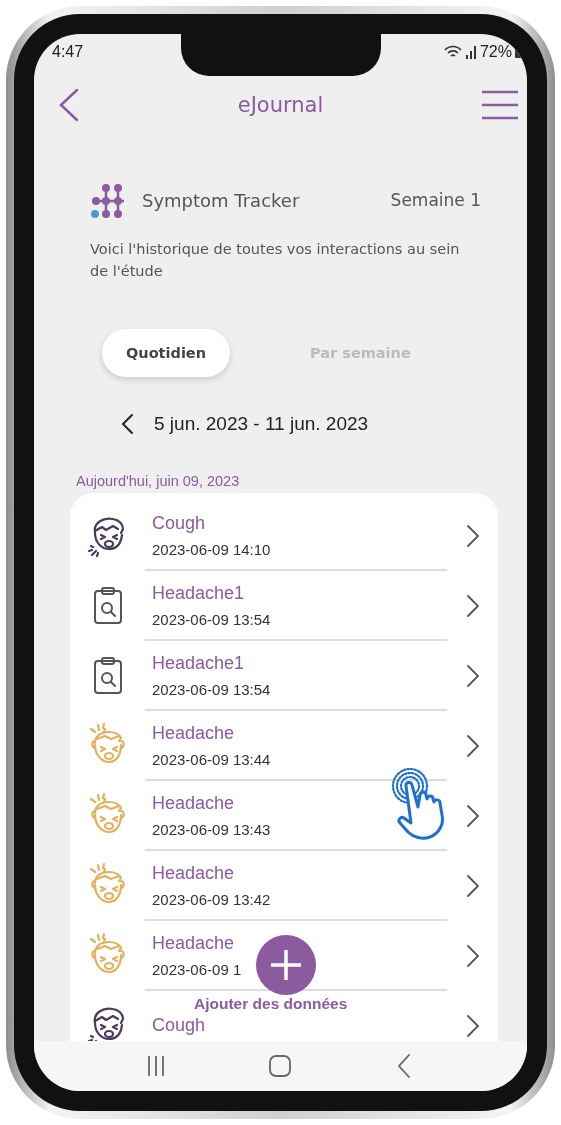  What do you see at coordinates (69, 105) in the screenshot?
I see `back-icon` at bounding box center [69, 105].